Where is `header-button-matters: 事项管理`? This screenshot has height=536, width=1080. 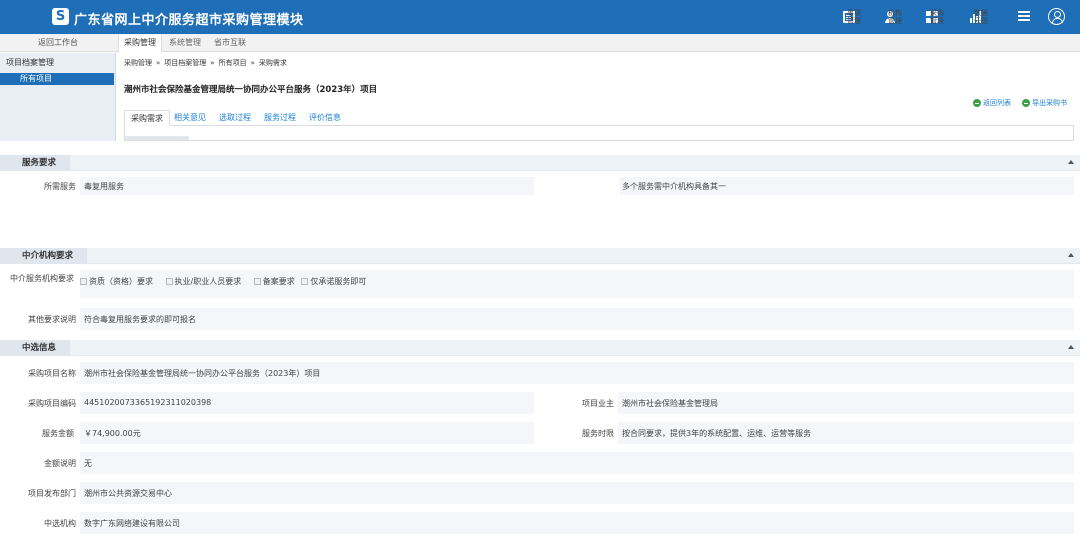
header-button-matters: 事项管理 is located at coordinates (852, 17).